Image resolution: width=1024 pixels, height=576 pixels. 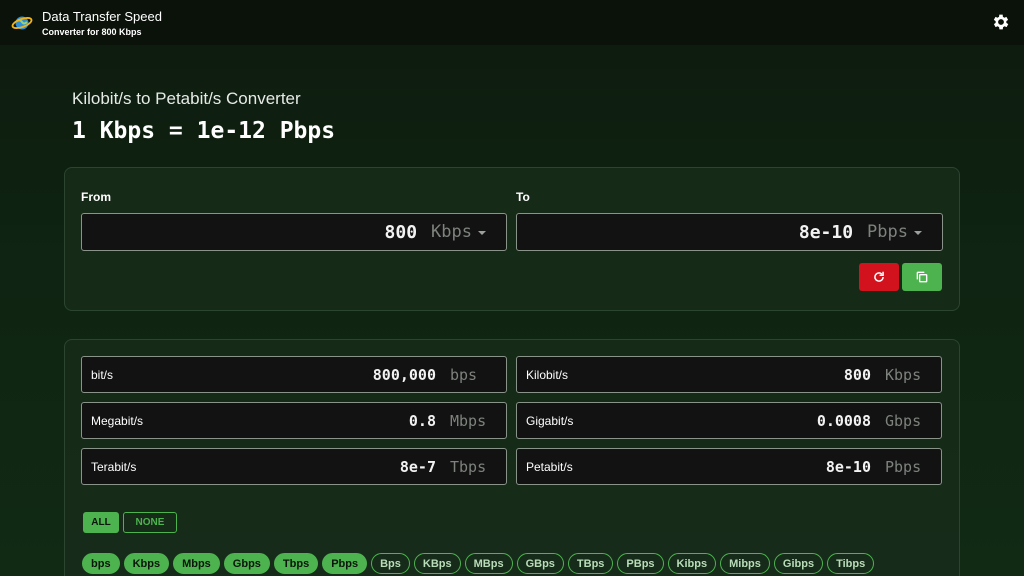 I want to click on to-label: To, so click(x=523, y=197).